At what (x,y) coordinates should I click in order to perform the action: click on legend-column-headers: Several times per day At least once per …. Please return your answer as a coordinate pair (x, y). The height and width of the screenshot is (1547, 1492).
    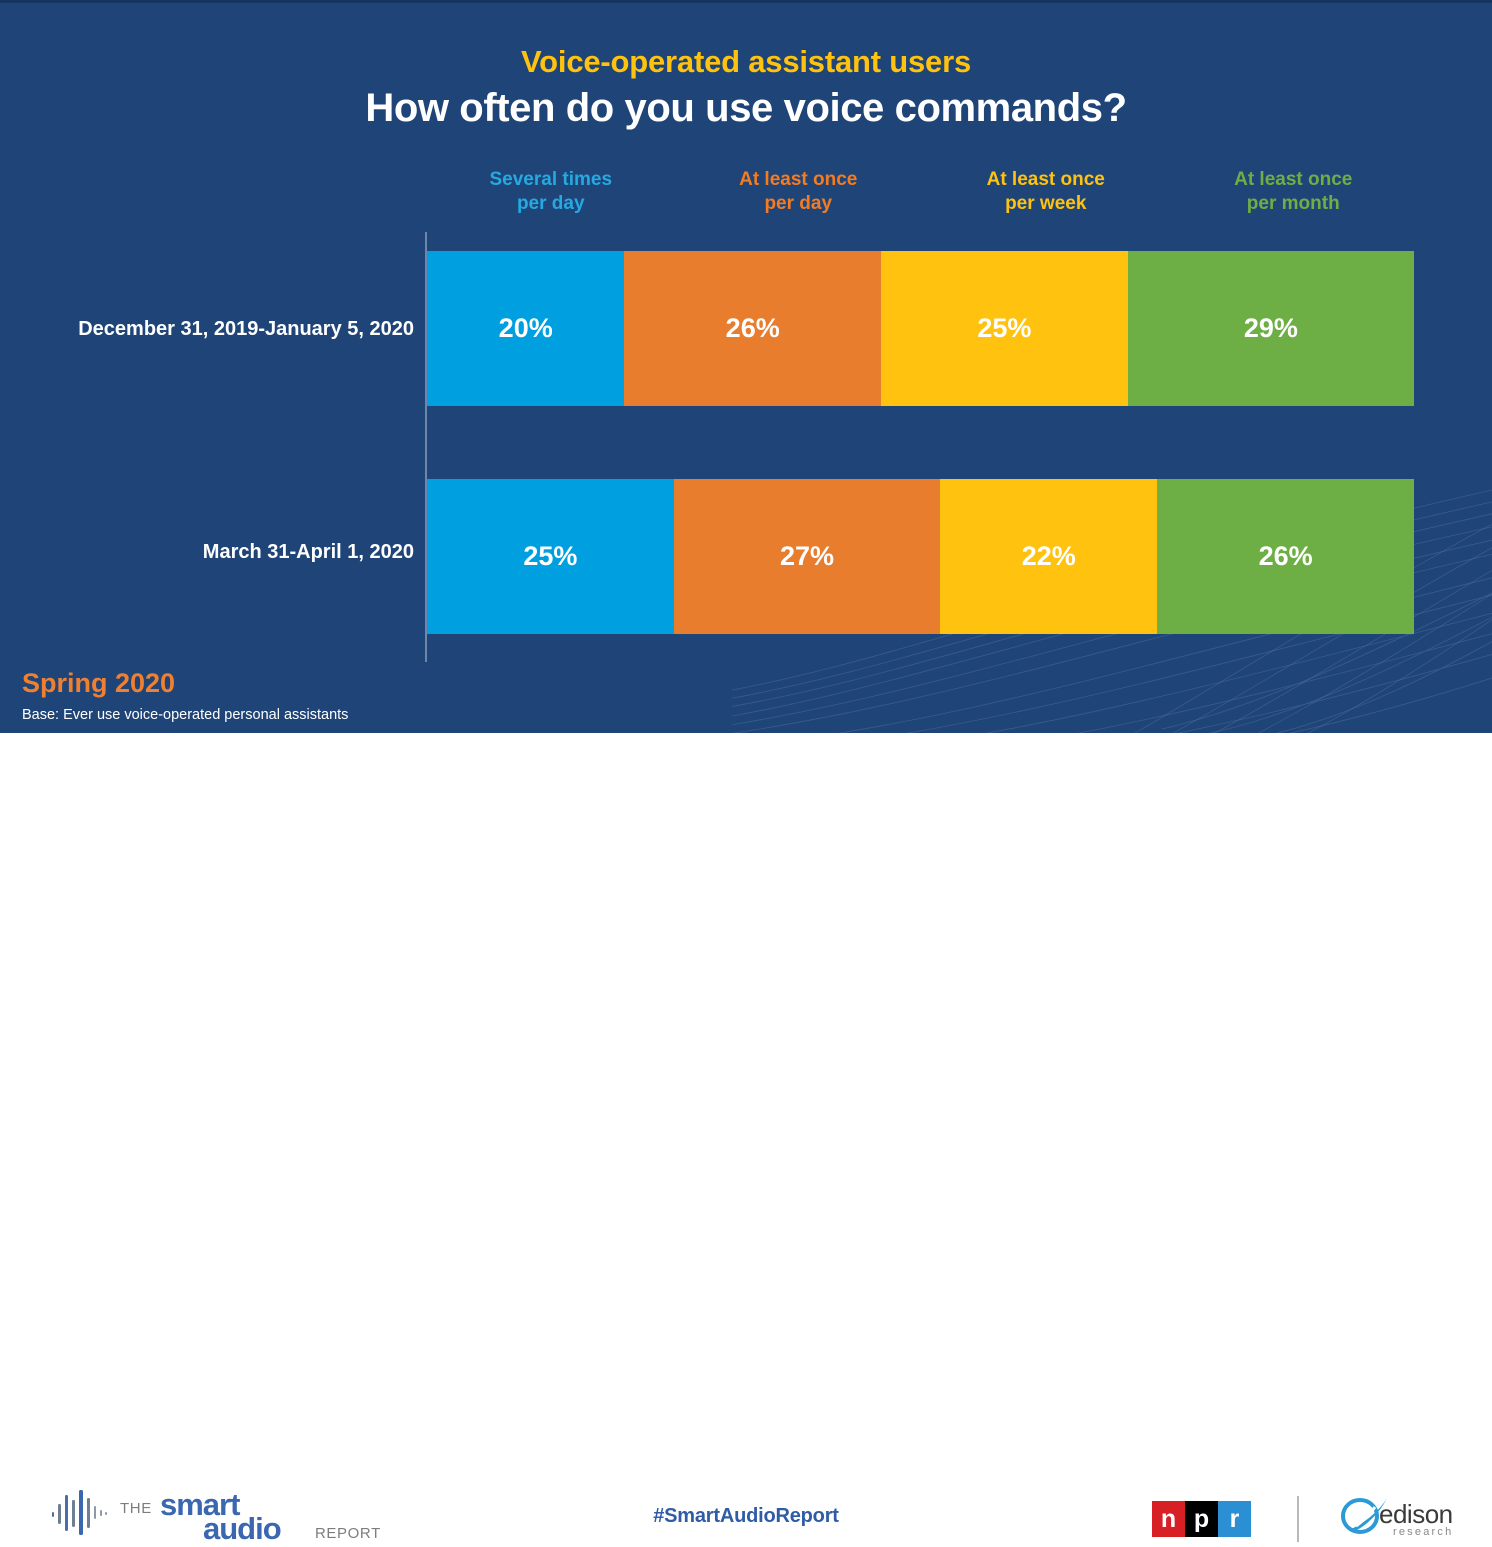
    Looking at the image, I should click on (922, 199).